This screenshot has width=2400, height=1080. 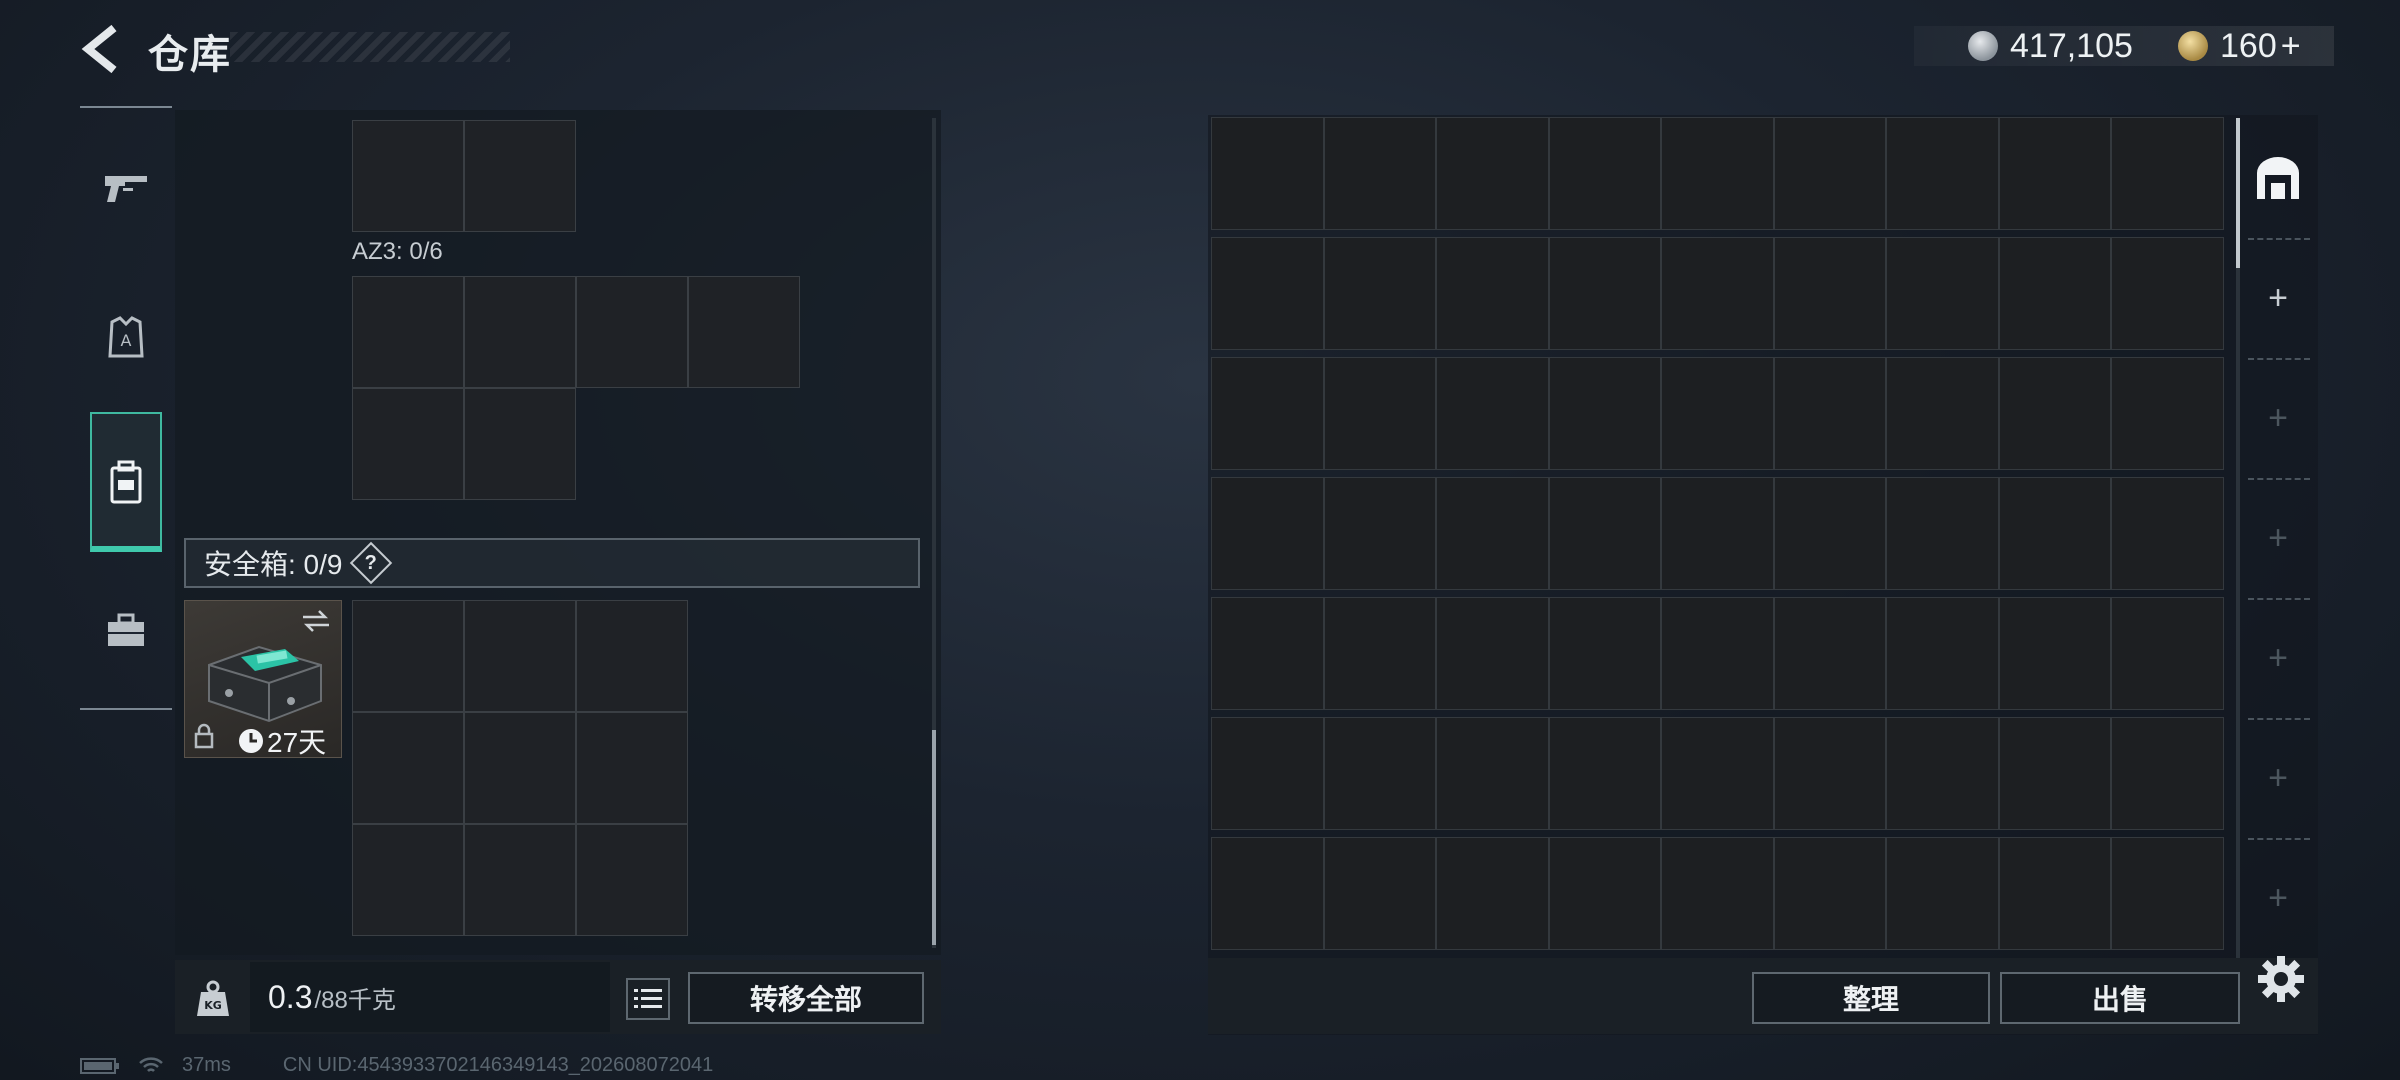 What do you see at coordinates (126, 188) in the screenshot?
I see `nav-weapon-tab` at bounding box center [126, 188].